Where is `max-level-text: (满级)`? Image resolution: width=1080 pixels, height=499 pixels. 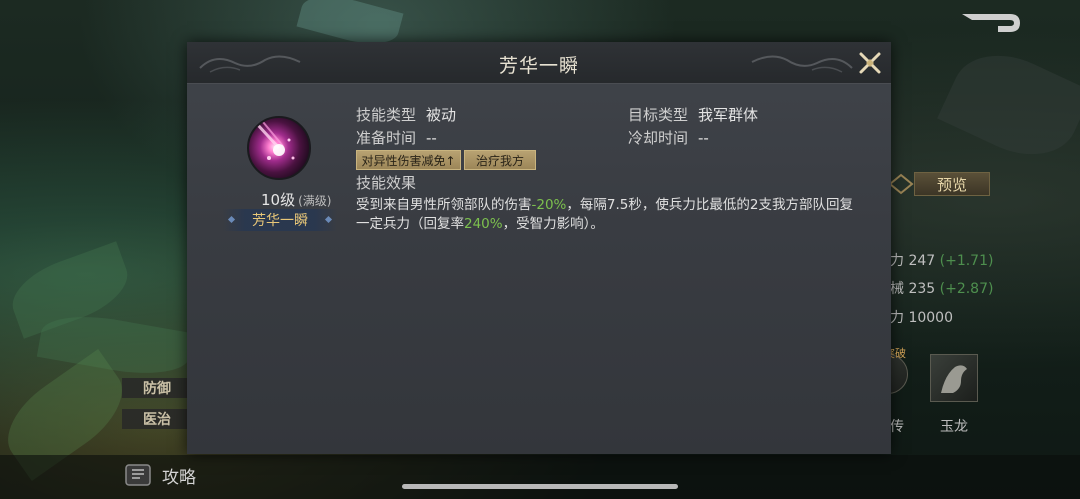
max-level-text: (满级) is located at coordinates (315, 201).